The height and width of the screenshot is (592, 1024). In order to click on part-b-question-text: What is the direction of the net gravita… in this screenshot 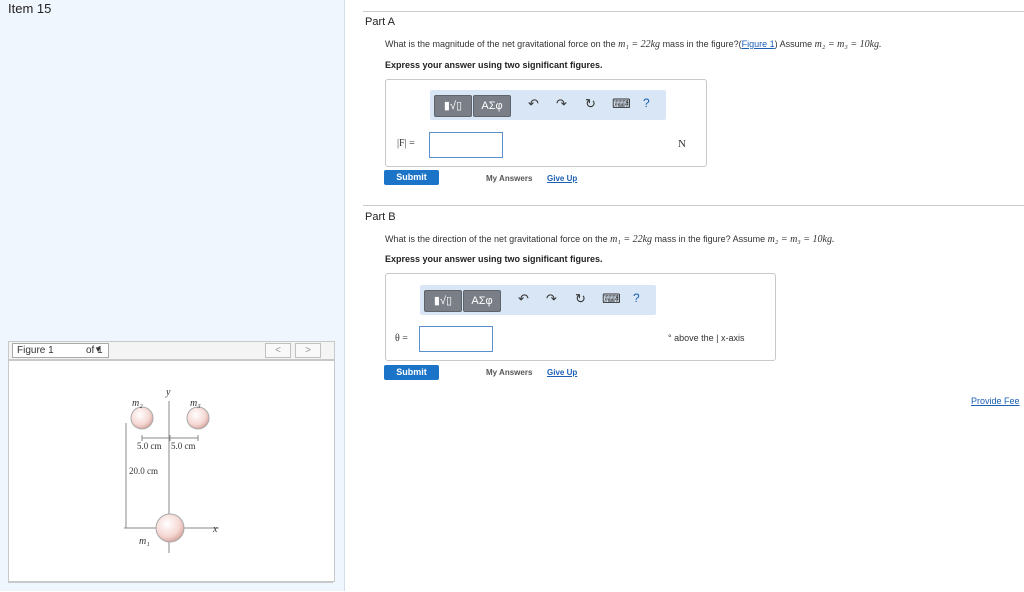, I will do `click(496, 239)`.